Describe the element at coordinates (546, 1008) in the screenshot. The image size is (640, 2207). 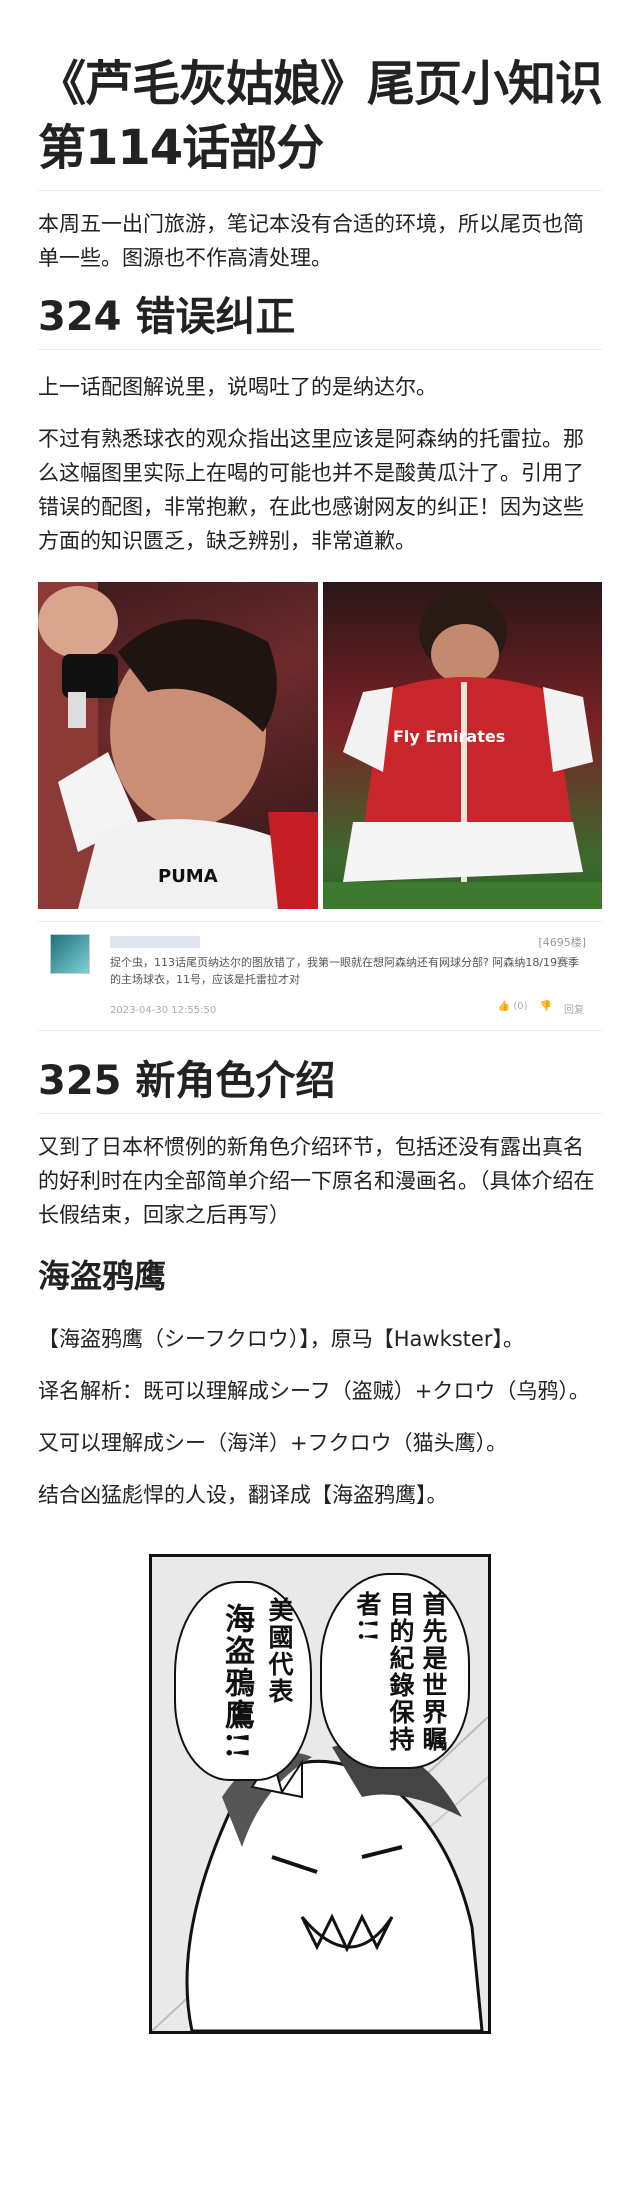
I see `dislike-icon: 👎` at that location.